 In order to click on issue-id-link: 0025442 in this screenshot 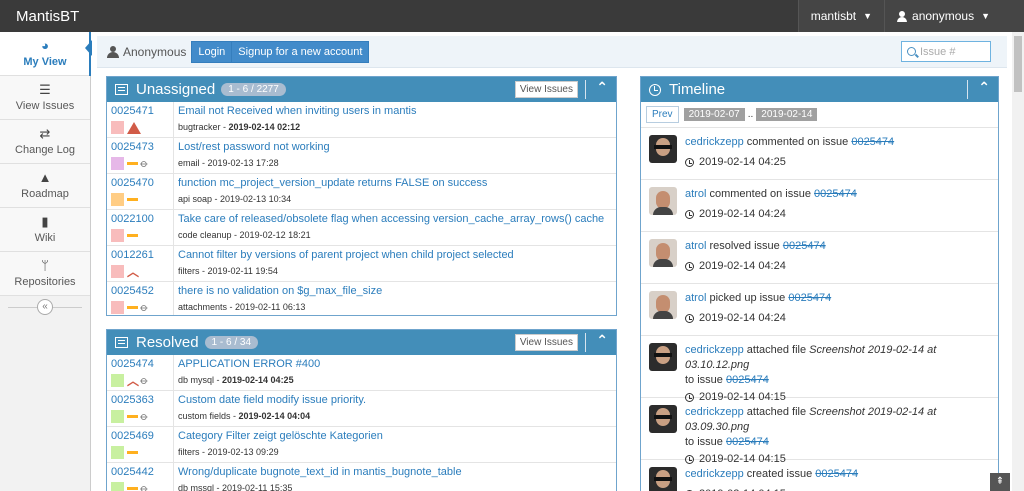, I will do `click(142, 473)`.